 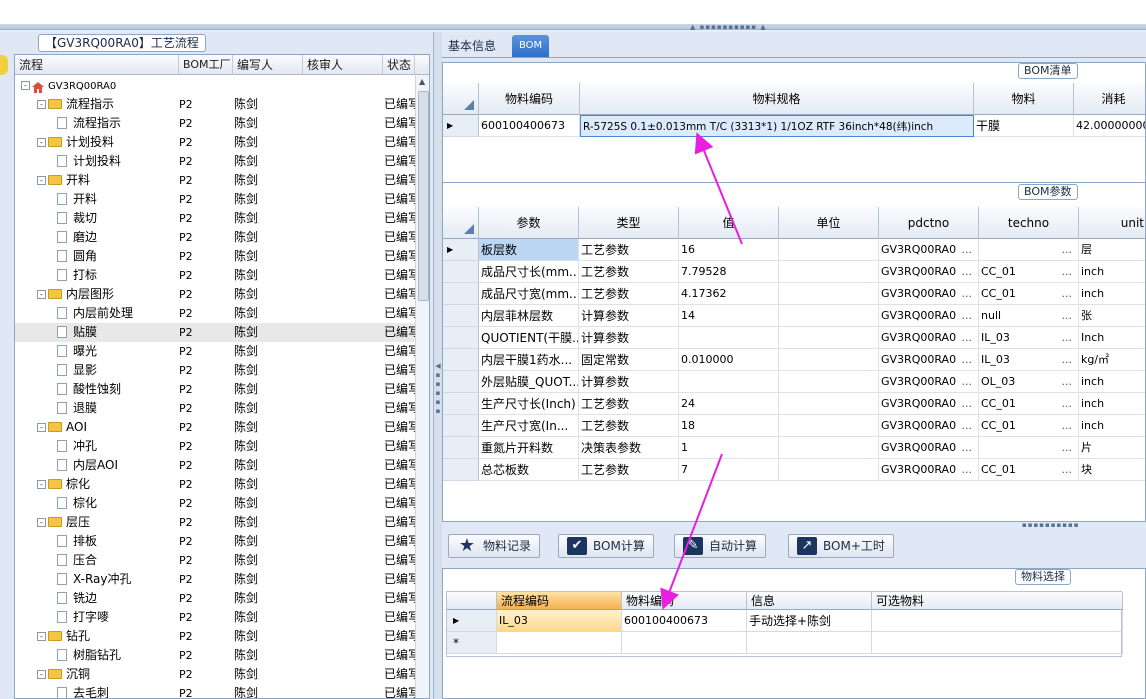 What do you see at coordinates (422, 81) in the screenshot?
I see `scroll-up-icon: ▲` at bounding box center [422, 81].